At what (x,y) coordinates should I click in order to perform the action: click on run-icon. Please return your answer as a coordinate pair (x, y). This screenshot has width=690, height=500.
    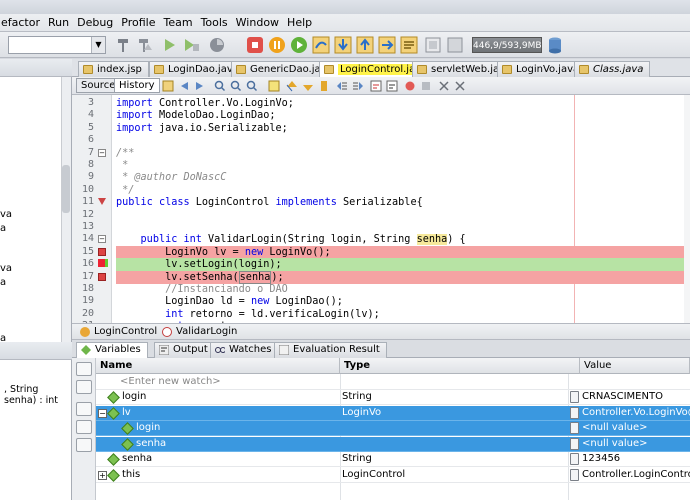
    Looking at the image, I should click on (169, 45).